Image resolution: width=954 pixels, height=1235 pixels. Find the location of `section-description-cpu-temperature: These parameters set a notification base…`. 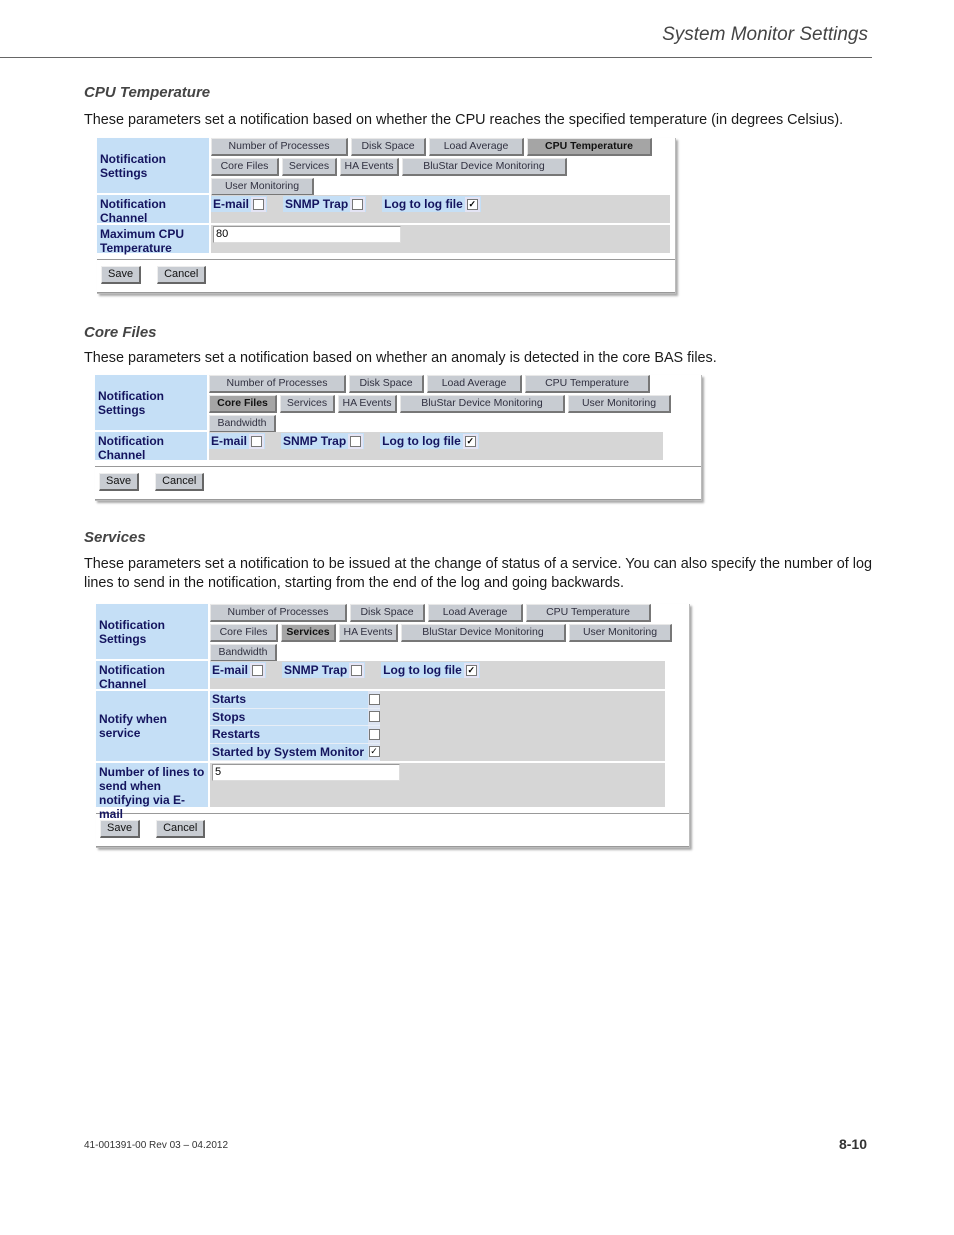

section-description-cpu-temperature: These parameters set a notification base… is located at coordinates (464, 120).